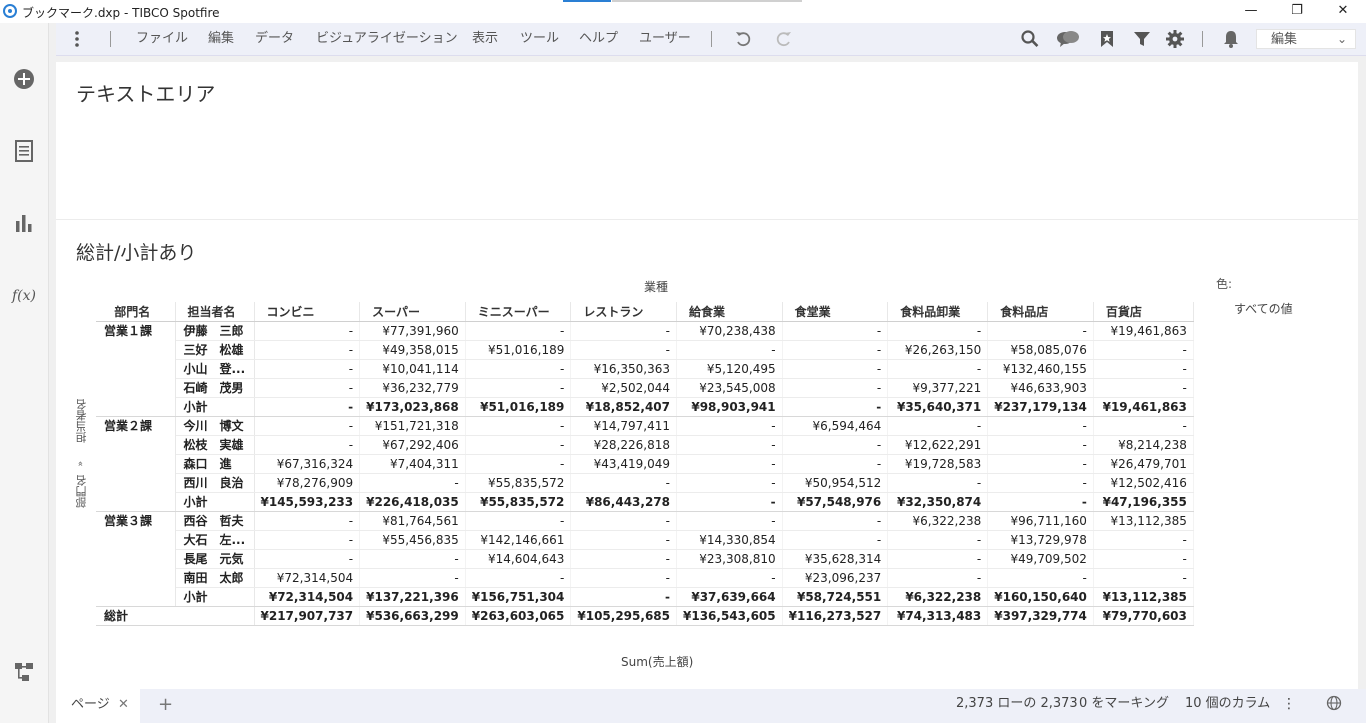  Describe the element at coordinates (729, 312) in the screenshot. I see `header-col: 給食業` at that location.